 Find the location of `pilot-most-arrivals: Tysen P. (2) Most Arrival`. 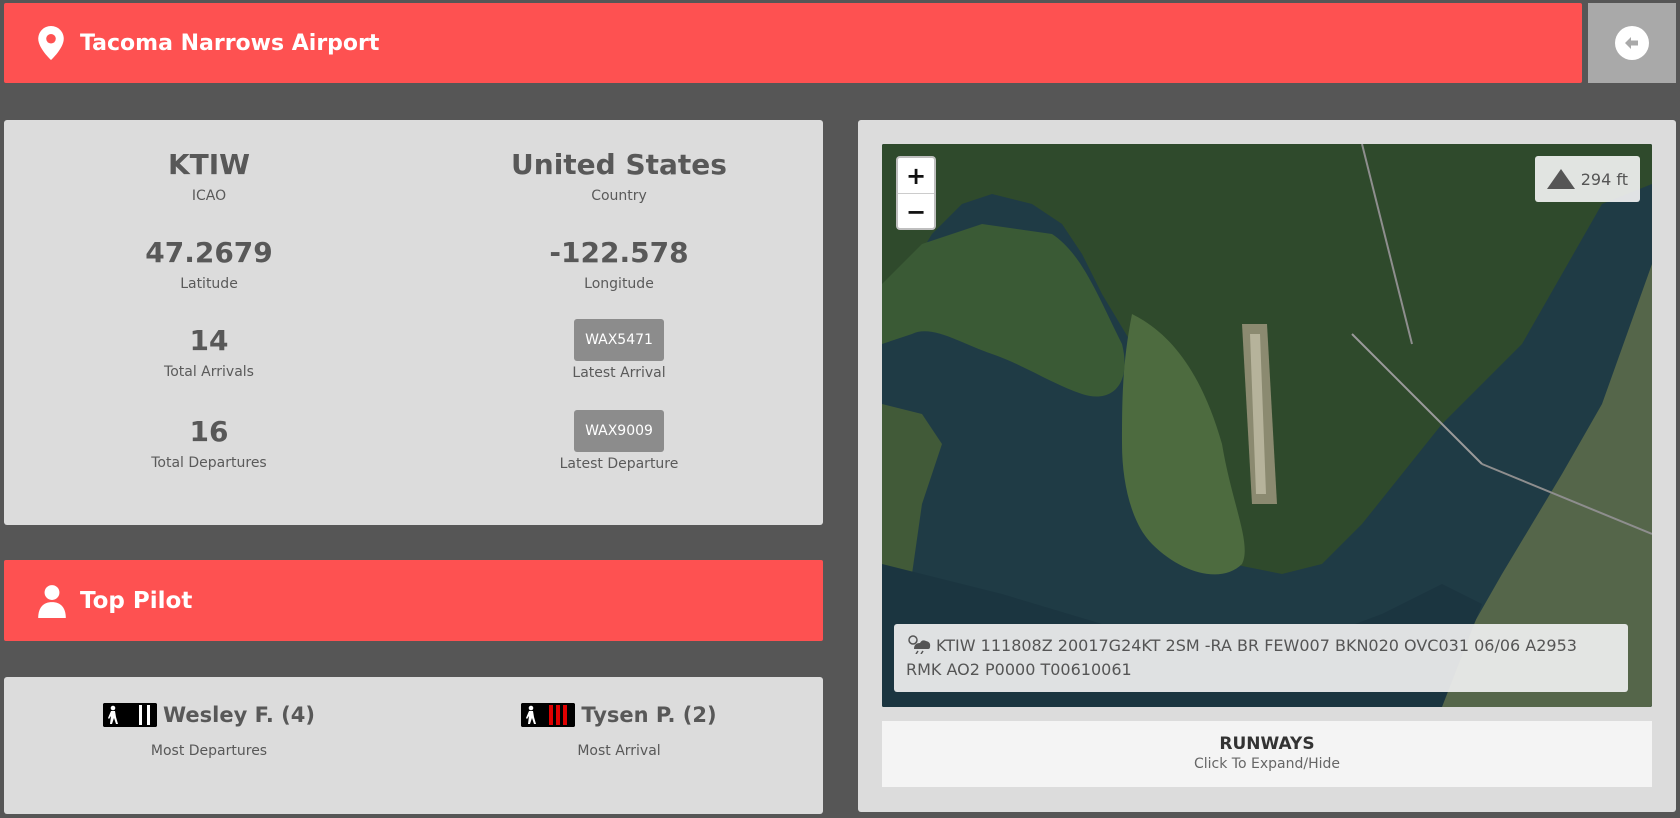

pilot-most-arrivals: Tysen P. (2) Most Arrival is located at coordinates (619, 731).